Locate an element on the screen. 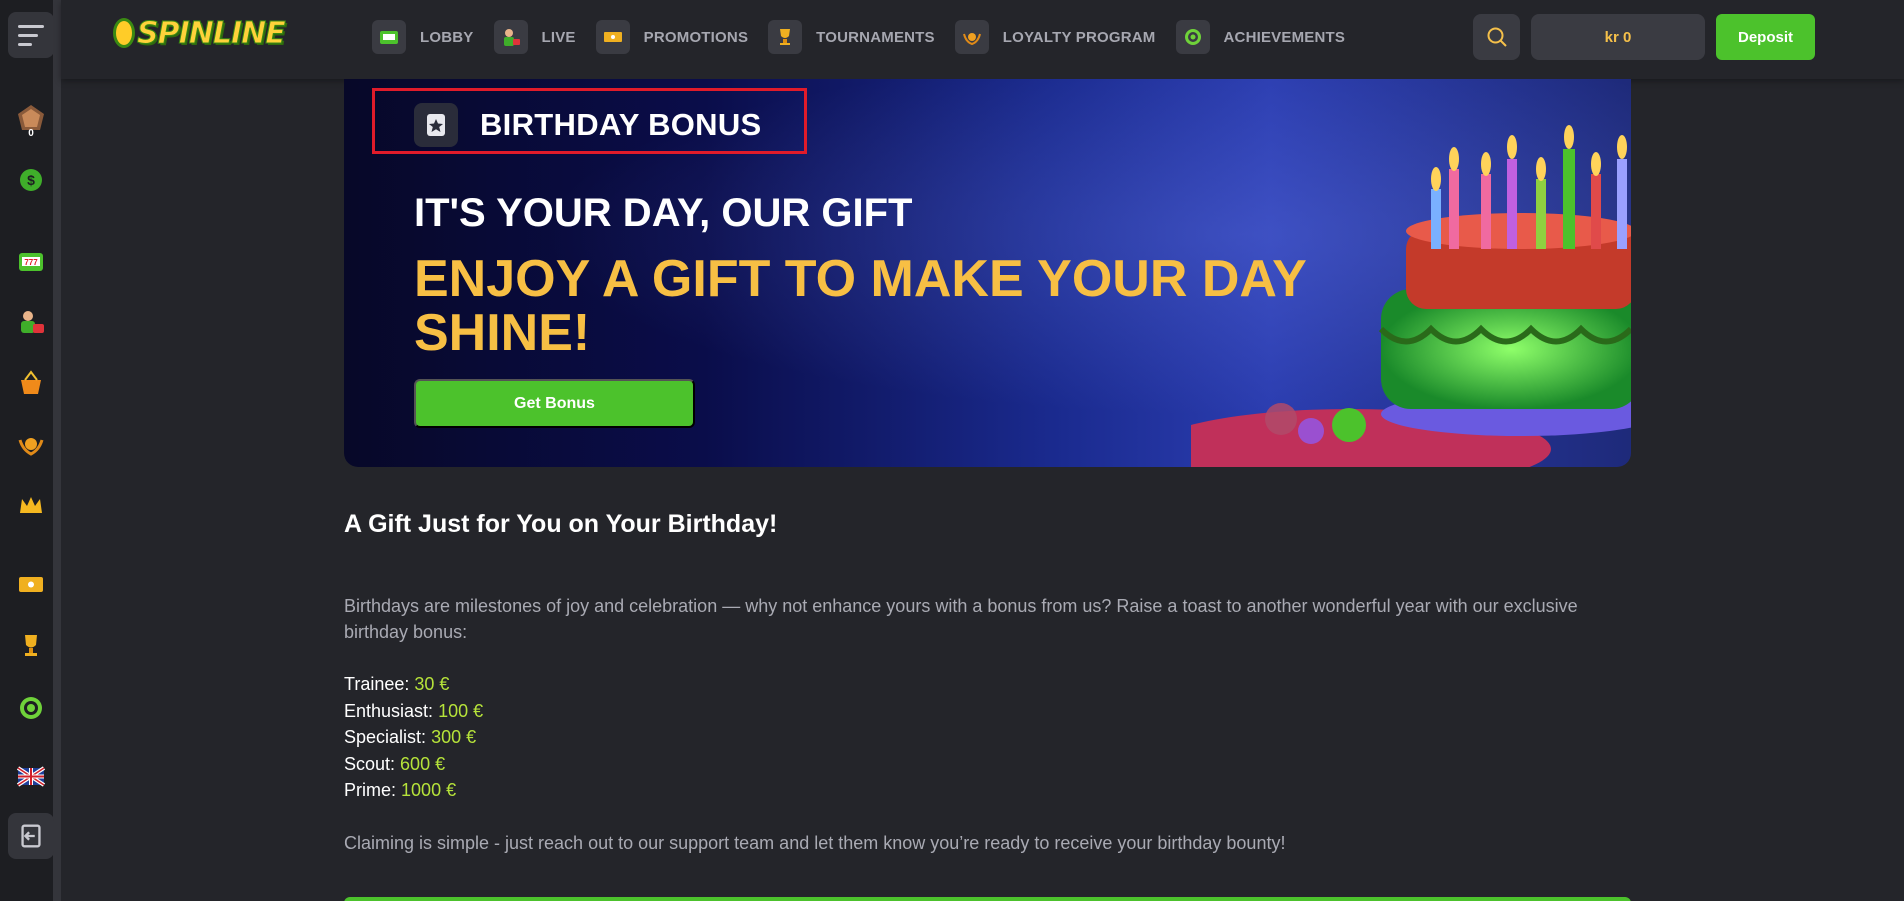 This screenshot has width=1904, height=901. sidebar-item-tournaments is located at coordinates (31, 645).